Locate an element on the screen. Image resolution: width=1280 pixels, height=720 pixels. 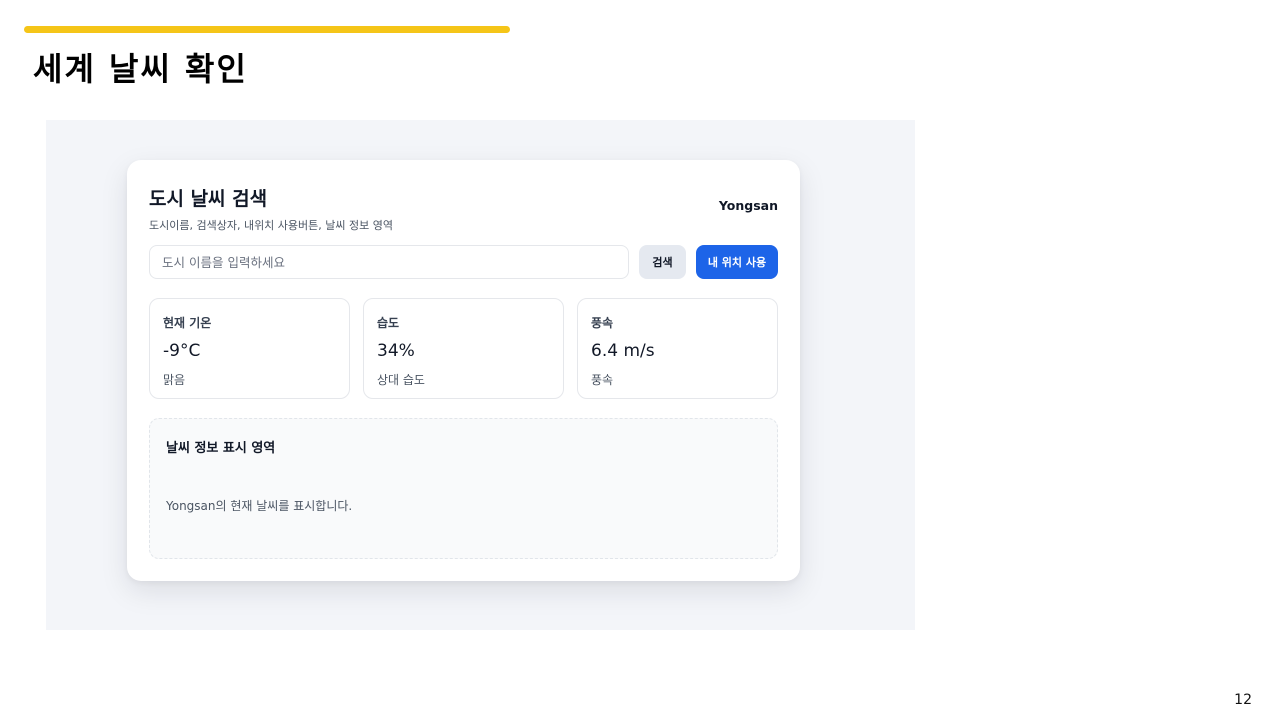
stats-row: 현재 기온 -9°C 맑음 습도 34% 상대 습도 풍속 6.4 m/s 풍속 is located at coordinates (463, 348).